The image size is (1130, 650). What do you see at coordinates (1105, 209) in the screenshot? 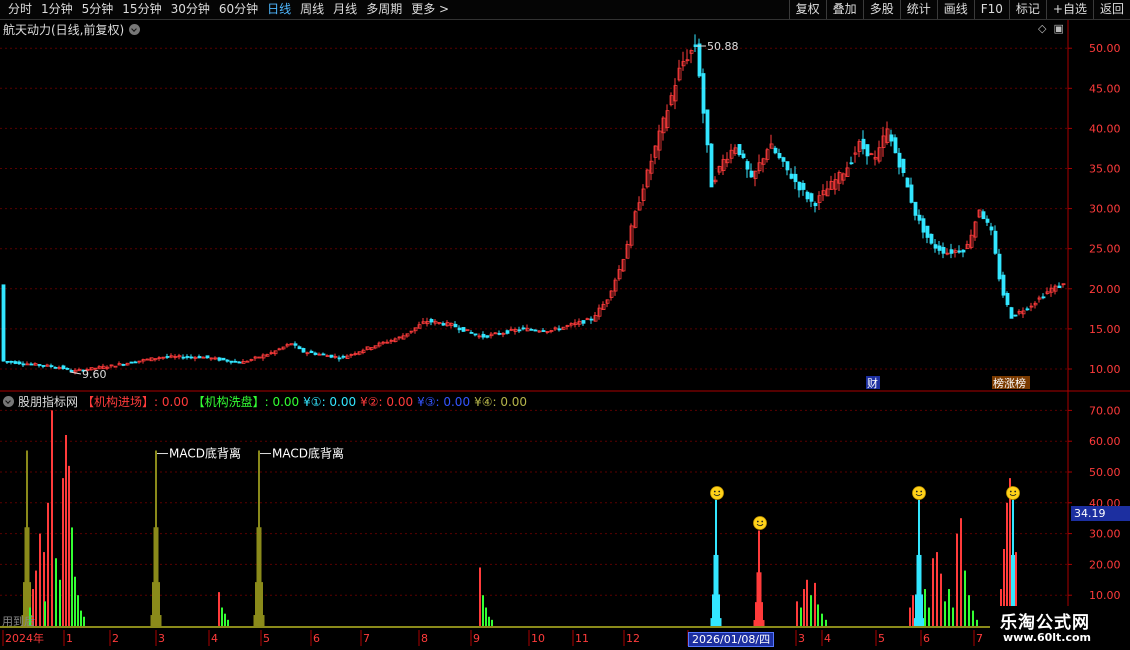
I see `price-axis-label: 30.00` at bounding box center [1105, 209].